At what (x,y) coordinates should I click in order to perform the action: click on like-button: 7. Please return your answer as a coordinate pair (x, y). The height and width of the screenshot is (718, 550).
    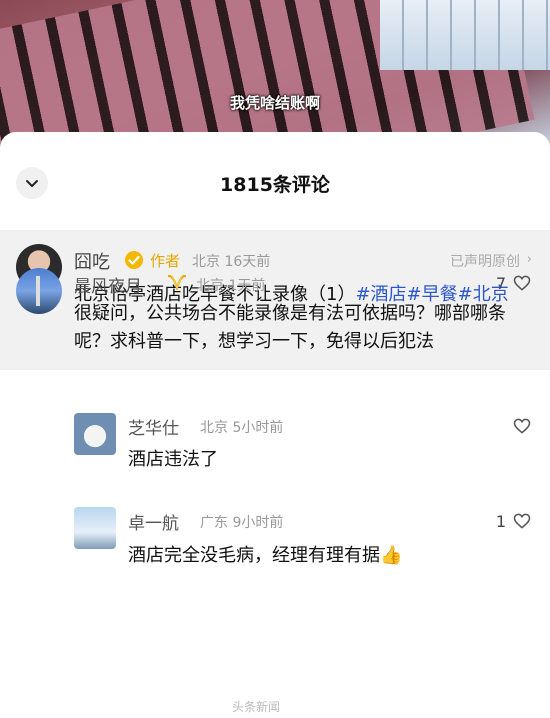
    Looking at the image, I should click on (514, 283).